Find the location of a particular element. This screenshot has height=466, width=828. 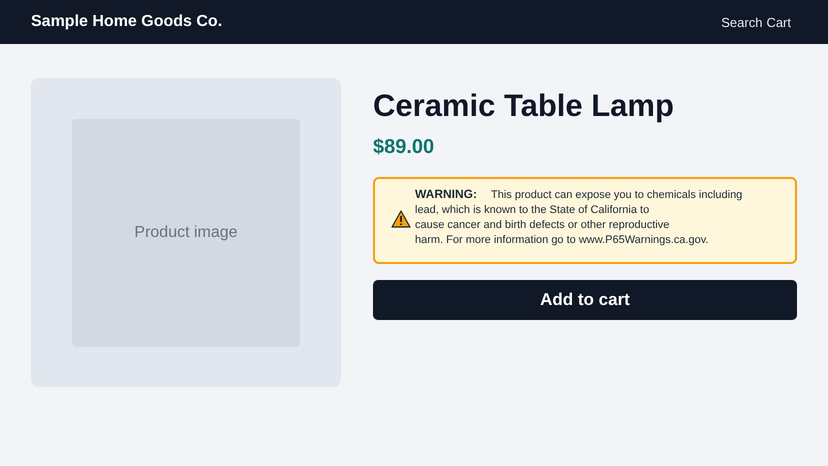

add-to-cart-button: Add to cart is located at coordinates (585, 300).